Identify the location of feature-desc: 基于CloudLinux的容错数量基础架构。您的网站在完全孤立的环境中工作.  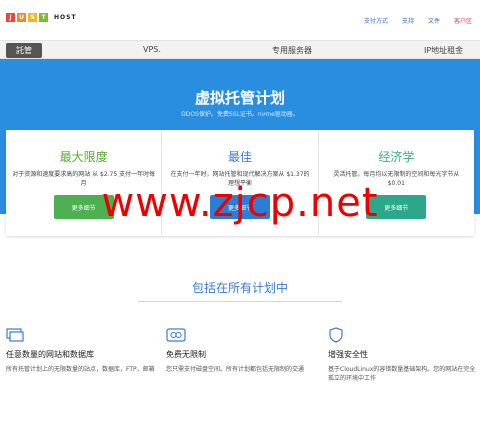
(402, 374).